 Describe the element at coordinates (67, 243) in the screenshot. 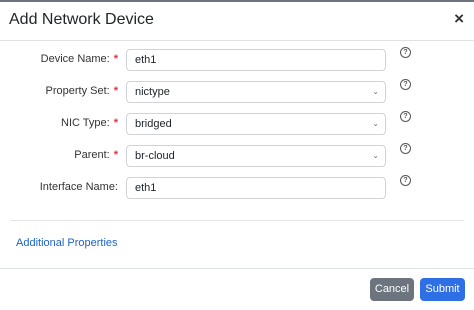

I see `additional-properties-link: Additional Properties` at that location.